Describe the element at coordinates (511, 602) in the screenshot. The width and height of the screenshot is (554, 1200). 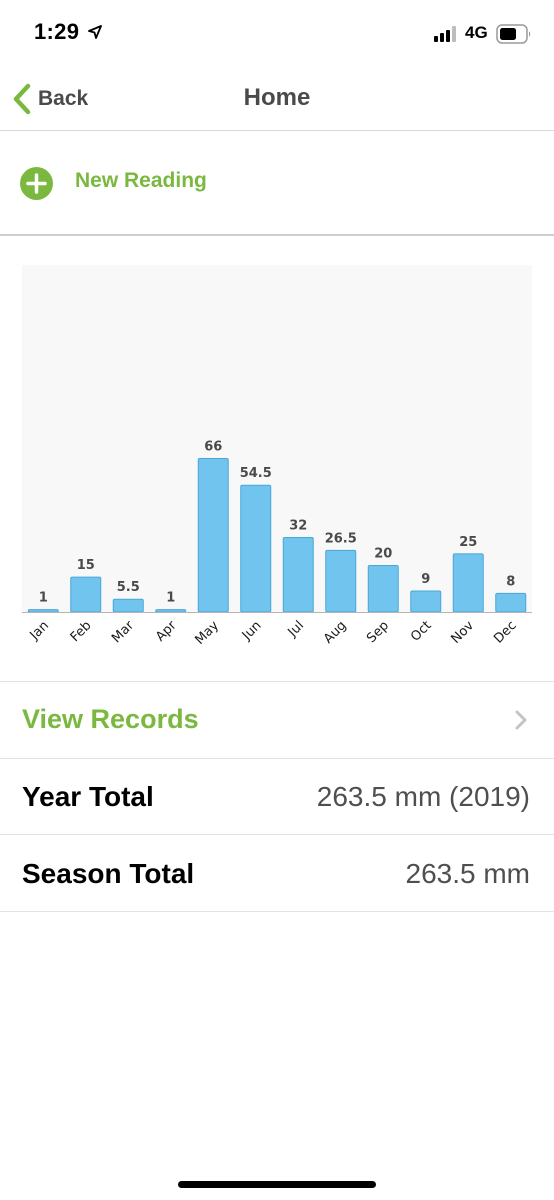
I see `bar-dec` at that location.